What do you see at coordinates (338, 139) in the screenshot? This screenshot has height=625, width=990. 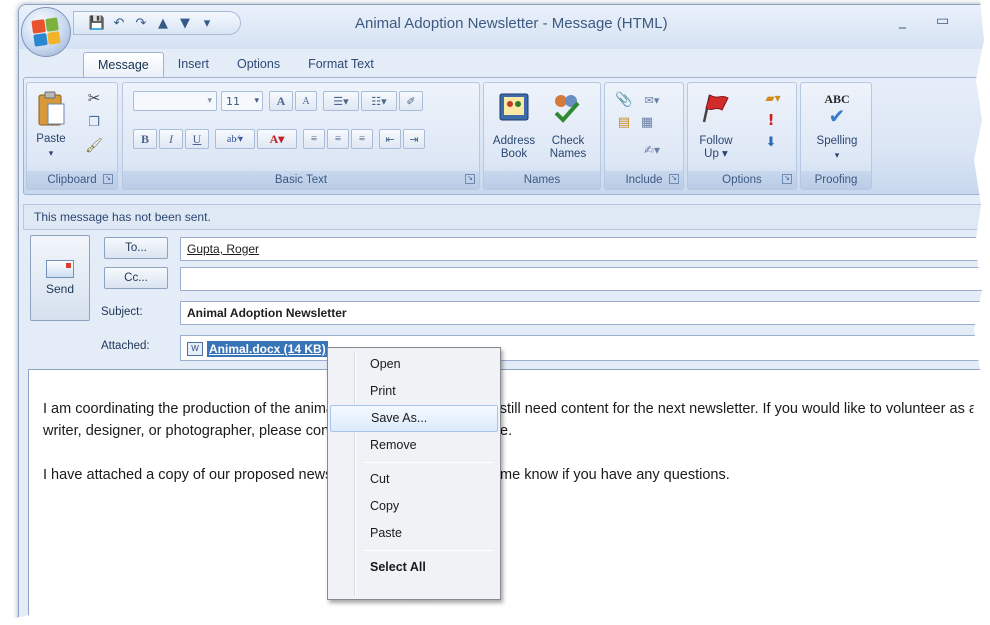 I see `align-center-icon: ≡` at bounding box center [338, 139].